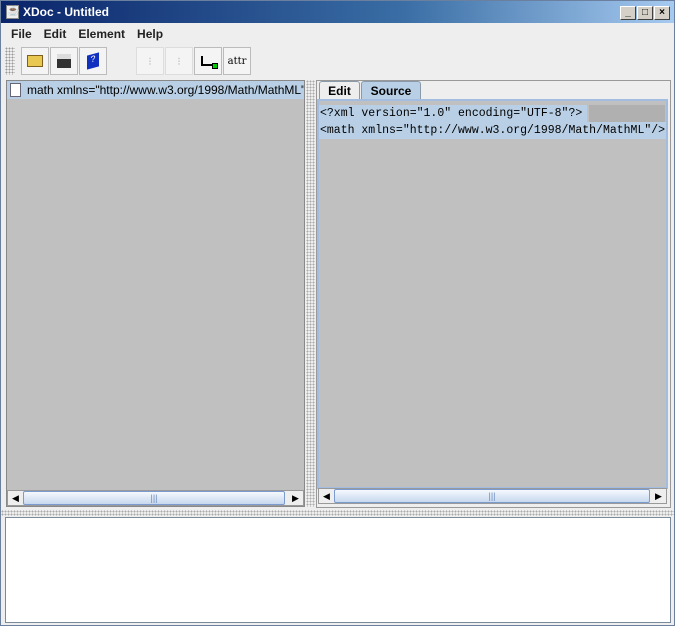 The width and height of the screenshot is (675, 626). What do you see at coordinates (15, 90) in the screenshot?
I see `document-icon` at bounding box center [15, 90].